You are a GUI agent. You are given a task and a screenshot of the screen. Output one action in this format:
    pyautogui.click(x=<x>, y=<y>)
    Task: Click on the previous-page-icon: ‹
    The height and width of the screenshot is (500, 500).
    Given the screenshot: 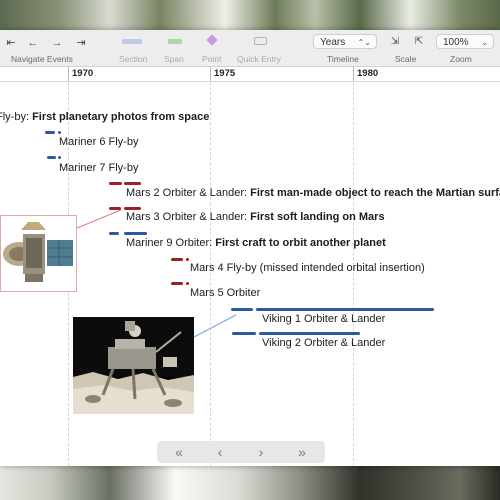 What is the action you would take?
    pyautogui.click(x=220, y=452)
    